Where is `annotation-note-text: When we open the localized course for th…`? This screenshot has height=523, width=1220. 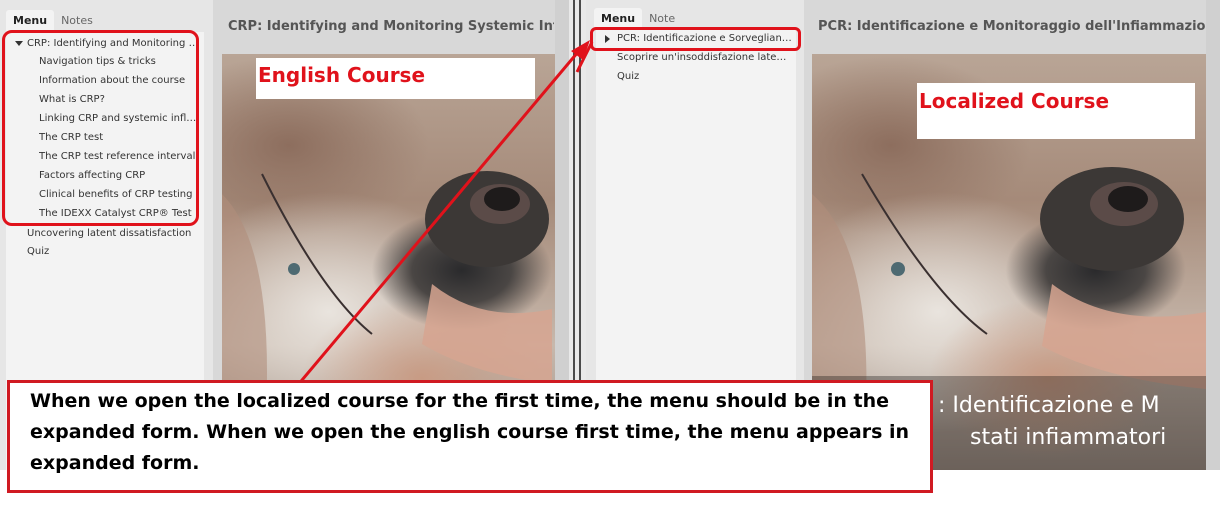 annotation-note-text: When we open the localized course for th… is located at coordinates (470, 432).